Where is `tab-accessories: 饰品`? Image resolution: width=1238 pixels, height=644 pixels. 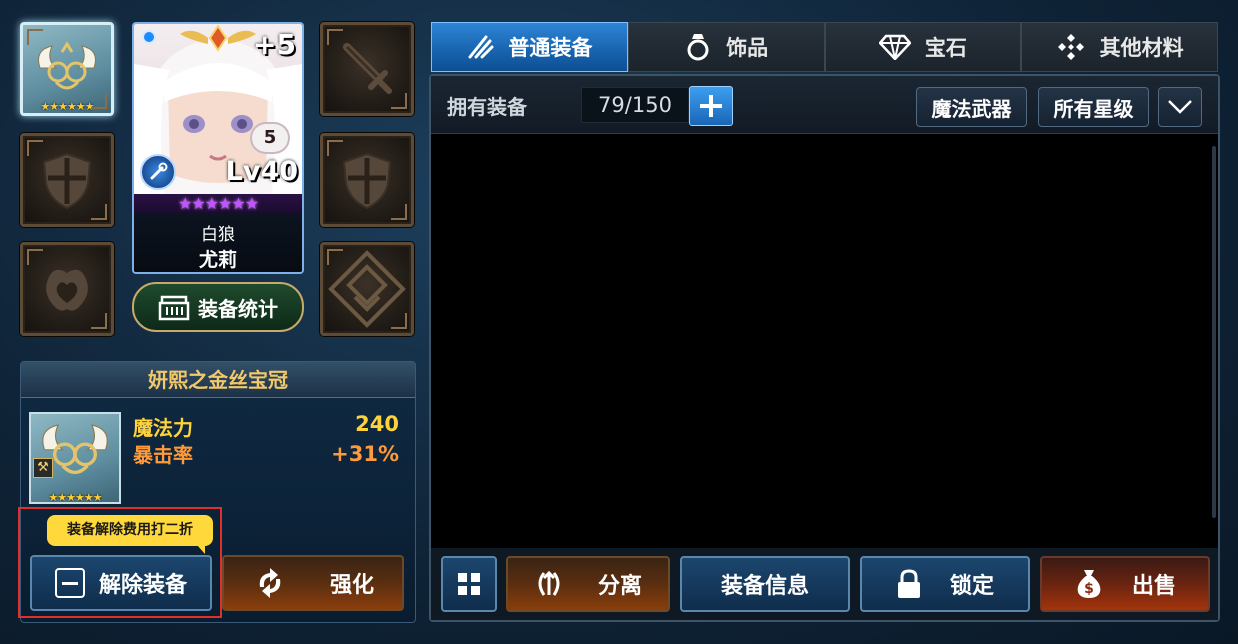
tab-accessories: 饰品 is located at coordinates (726, 47).